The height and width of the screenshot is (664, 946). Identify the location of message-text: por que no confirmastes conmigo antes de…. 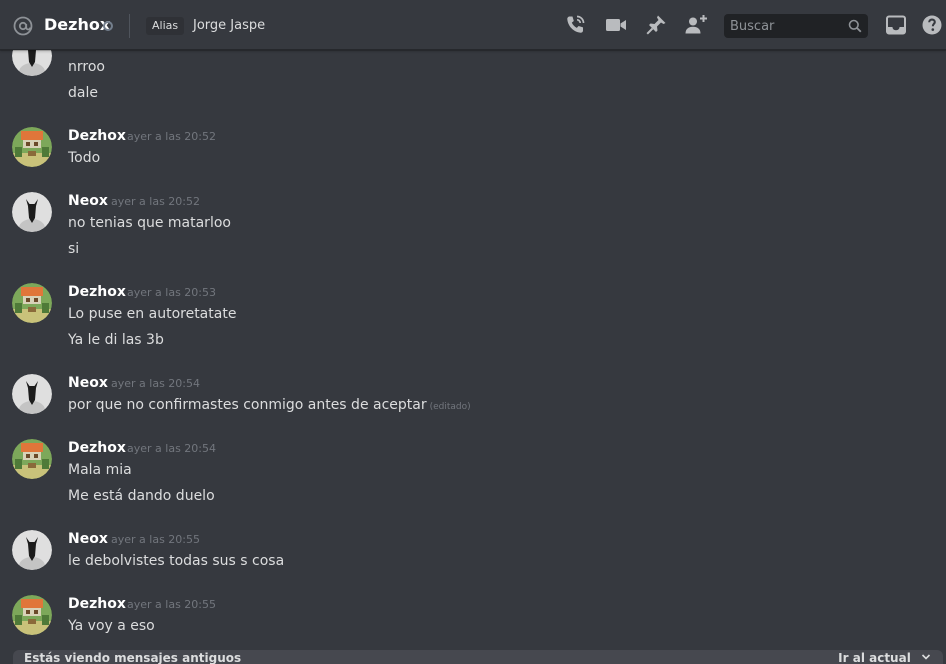
(269, 406).